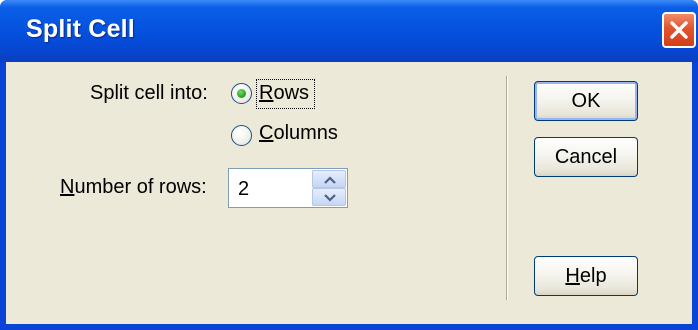 The height and width of the screenshot is (330, 698). Describe the element at coordinates (133, 187) in the screenshot. I see `number-of-rows-label: Number of rows:` at that location.